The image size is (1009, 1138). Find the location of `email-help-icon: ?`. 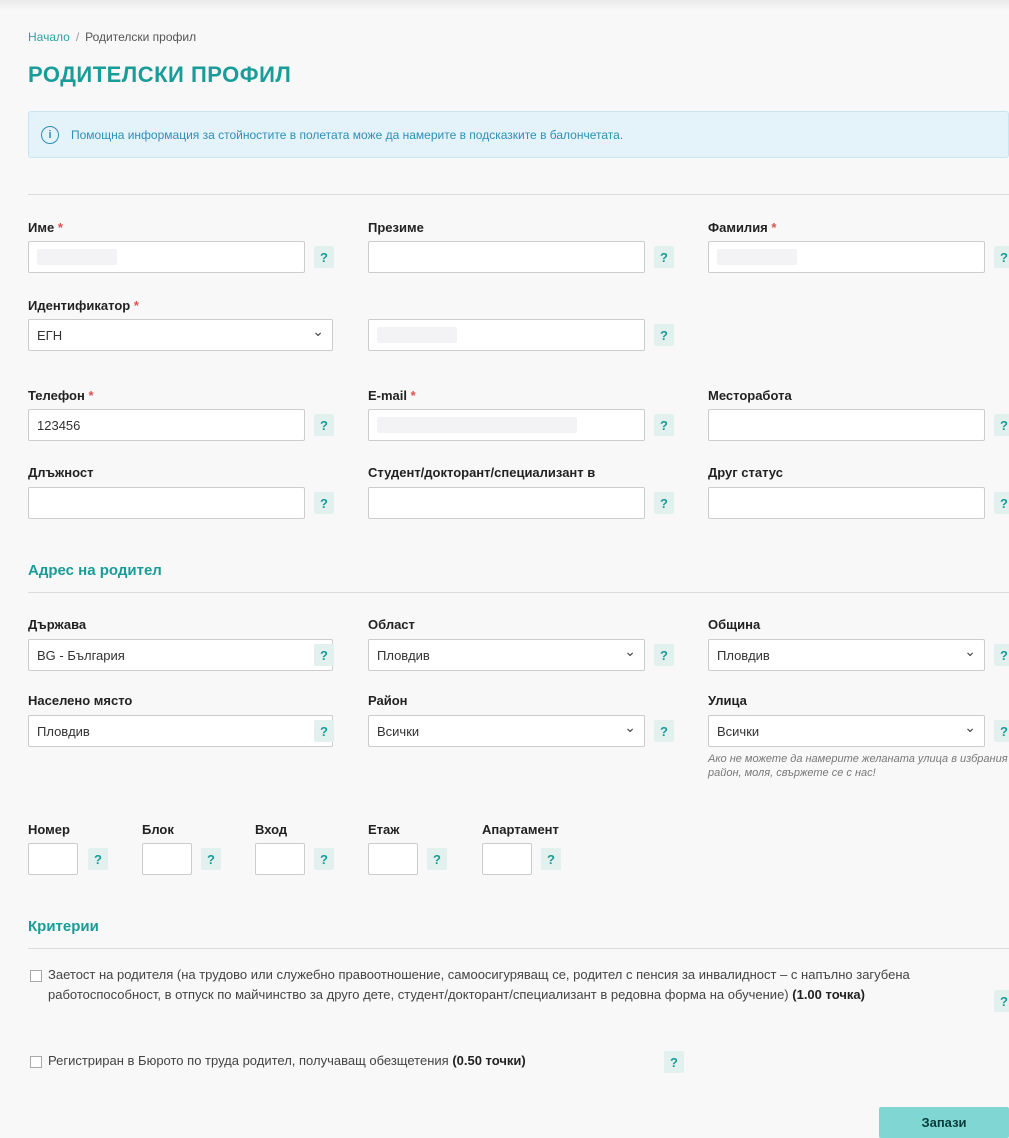

email-help-icon: ? is located at coordinates (664, 425).